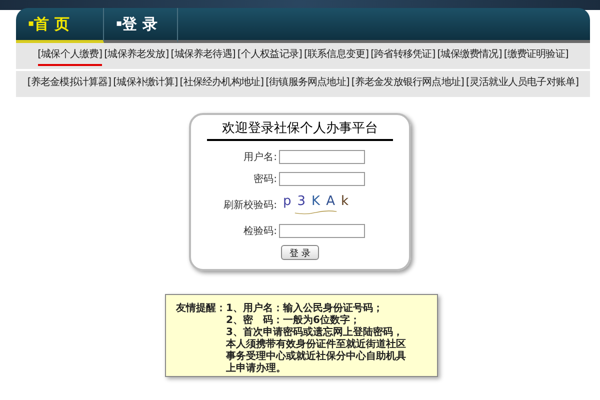  Describe the element at coordinates (316, 205) in the screenshot. I see `captcha-image: p 3 K A k` at that location.